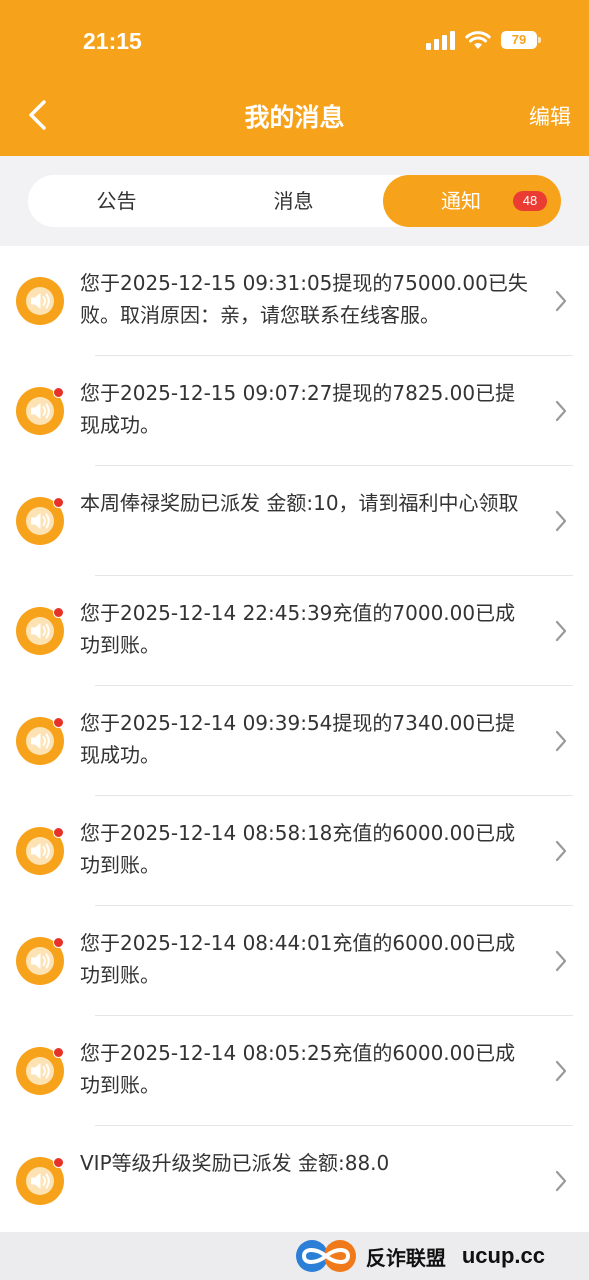 The image size is (589, 1280). What do you see at coordinates (298, 739) in the screenshot?
I see `message-text: 您于2025-12-14 09:39:54提现的7340.00已提现成功。` at bounding box center [298, 739].